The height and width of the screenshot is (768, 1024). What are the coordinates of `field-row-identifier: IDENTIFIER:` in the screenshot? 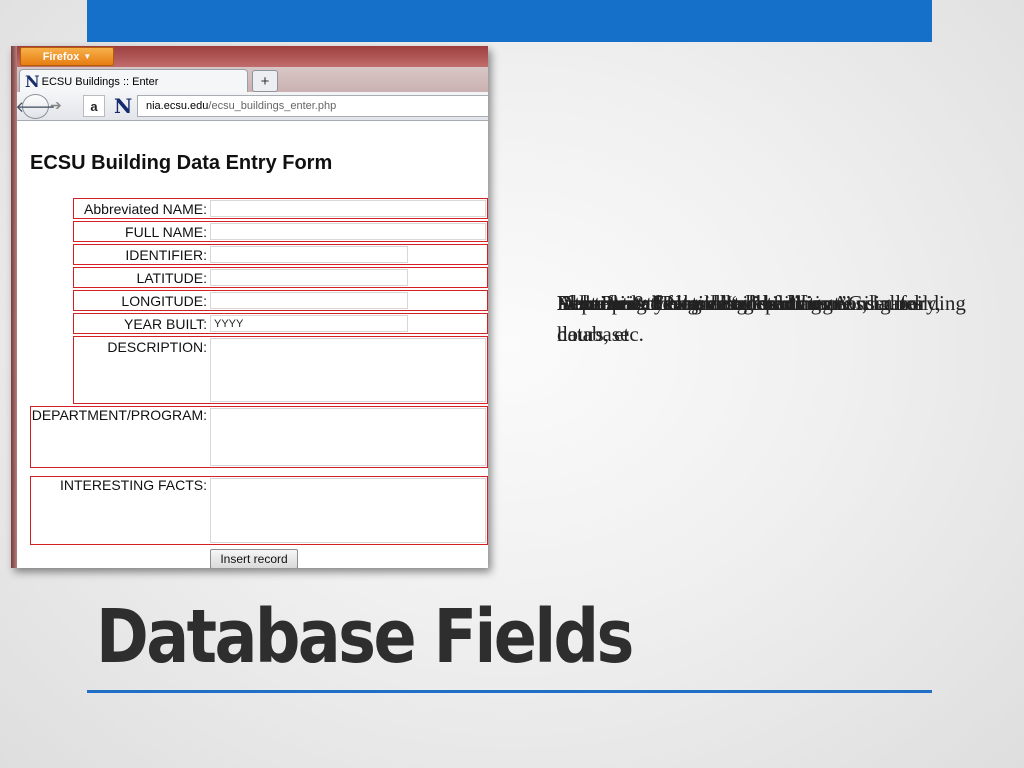 It's located at (280, 254).